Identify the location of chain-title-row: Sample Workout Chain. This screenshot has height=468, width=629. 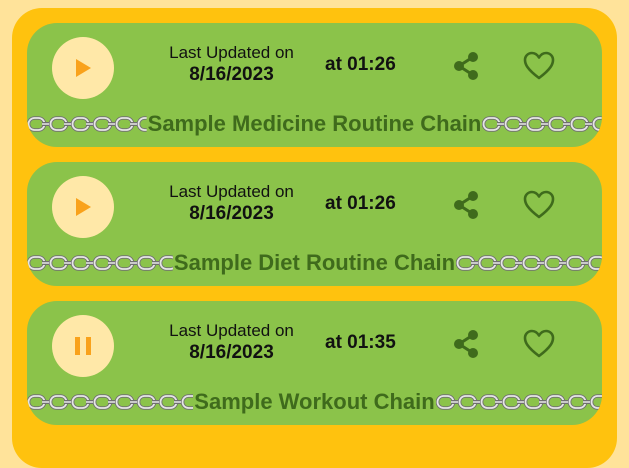
(314, 402).